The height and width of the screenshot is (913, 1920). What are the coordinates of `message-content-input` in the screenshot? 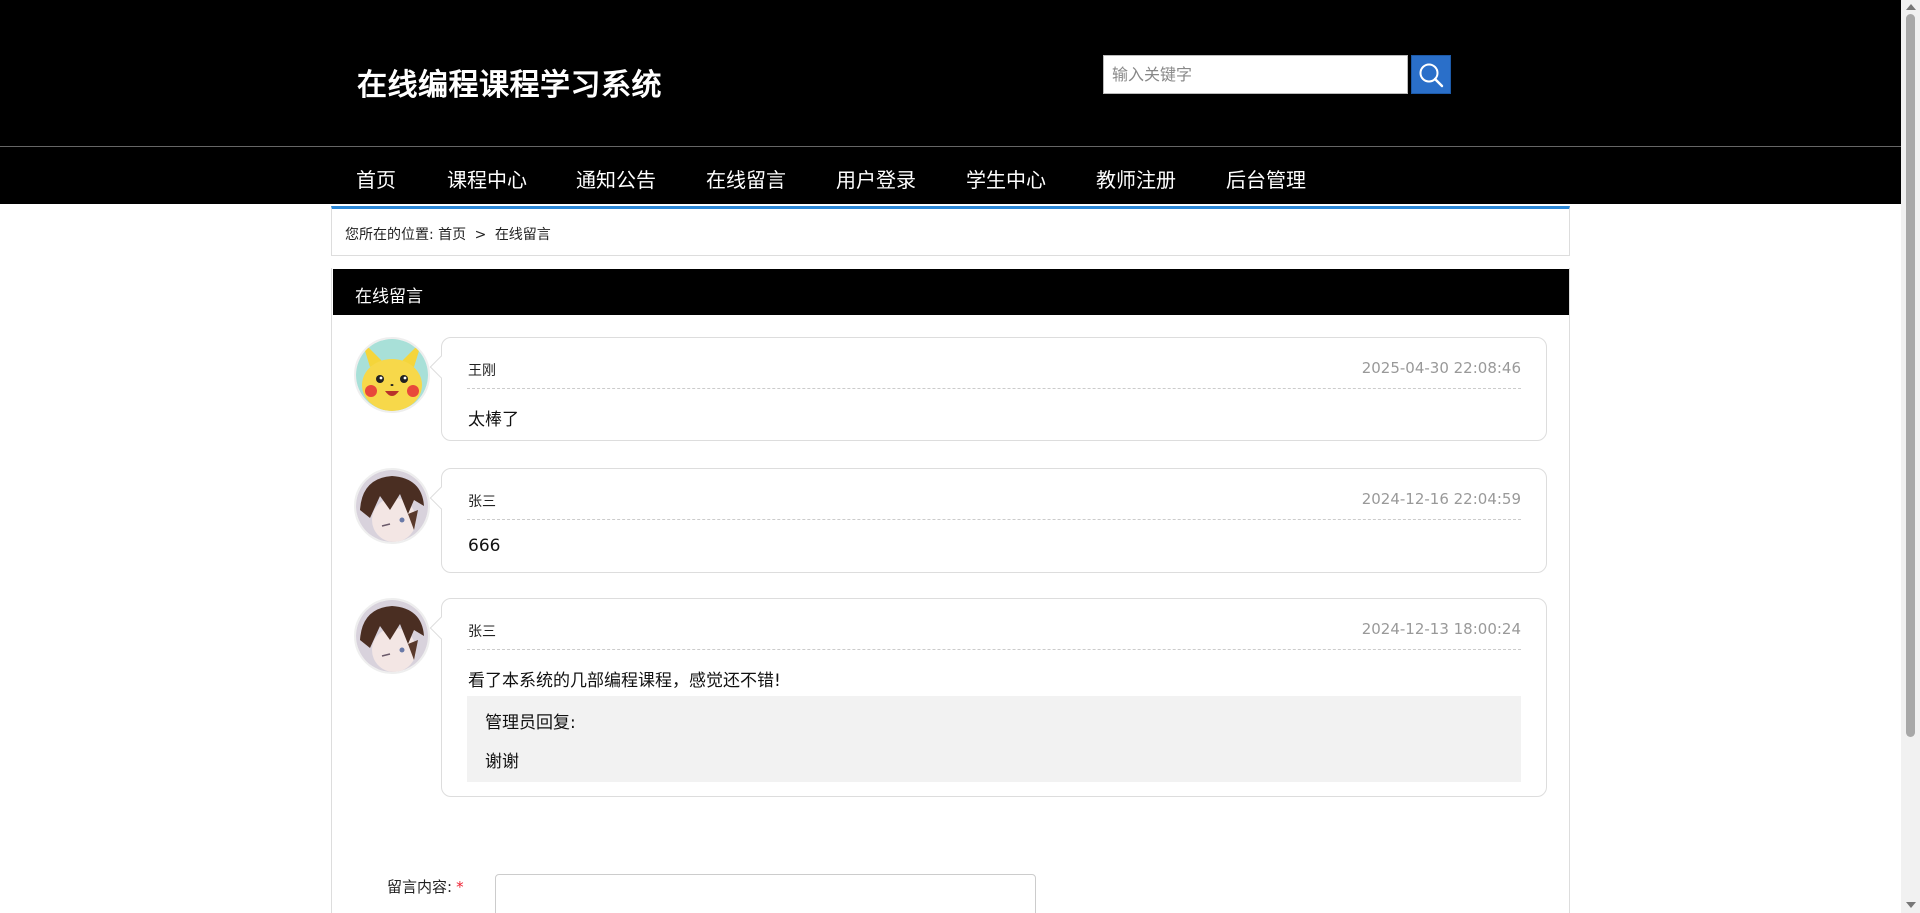 It's located at (765, 893).